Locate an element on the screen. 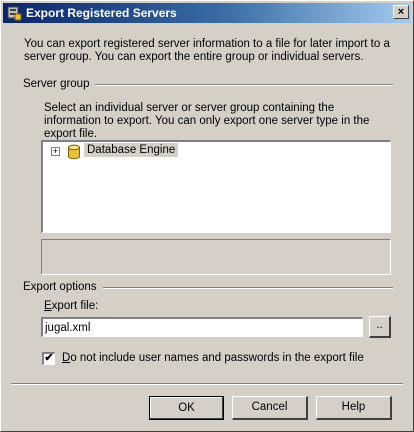 This screenshot has height=432, width=414. help-button: Help is located at coordinates (354, 408).